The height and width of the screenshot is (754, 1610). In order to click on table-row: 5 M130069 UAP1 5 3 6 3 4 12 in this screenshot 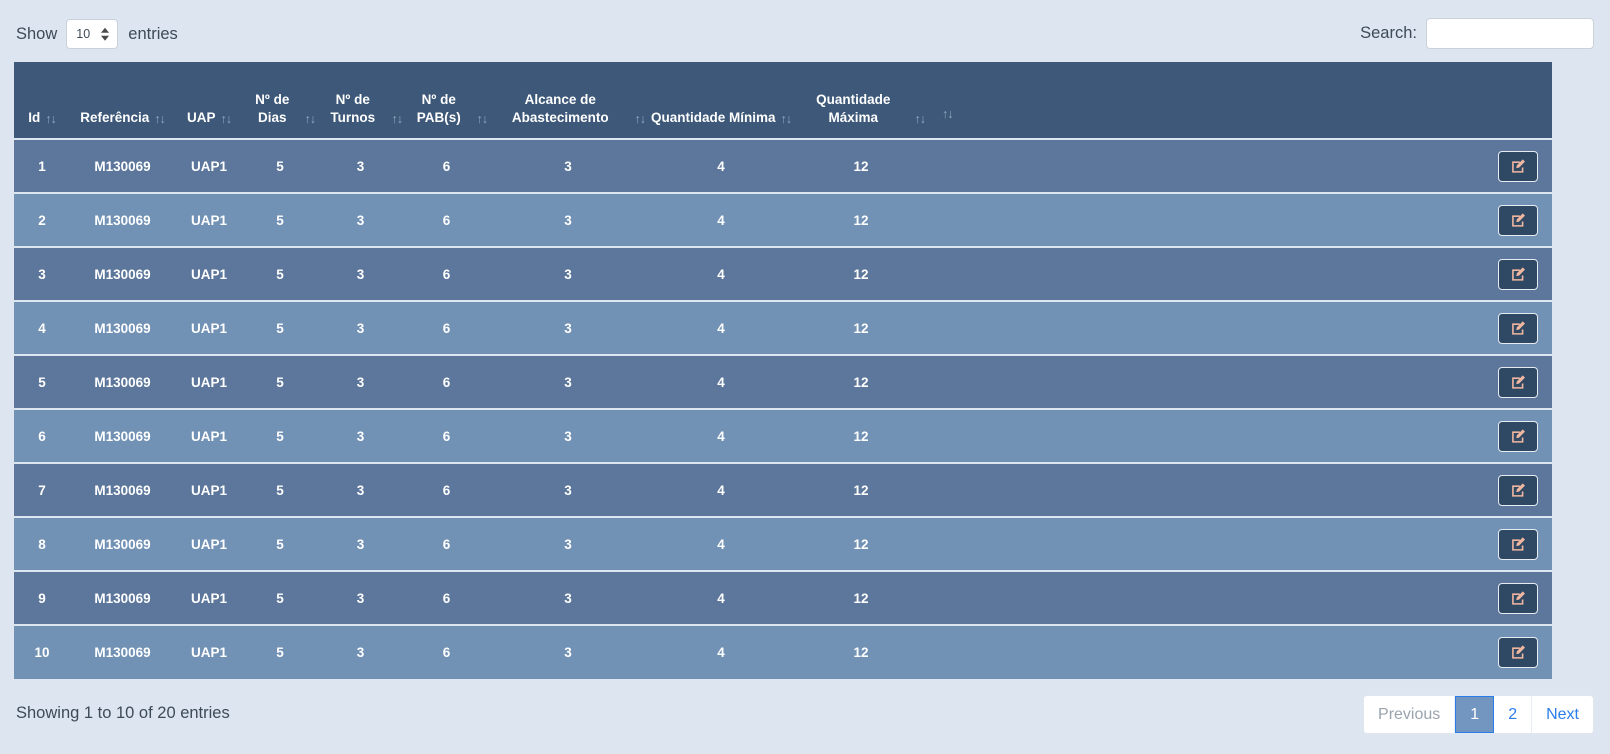, I will do `click(783, 381)`.